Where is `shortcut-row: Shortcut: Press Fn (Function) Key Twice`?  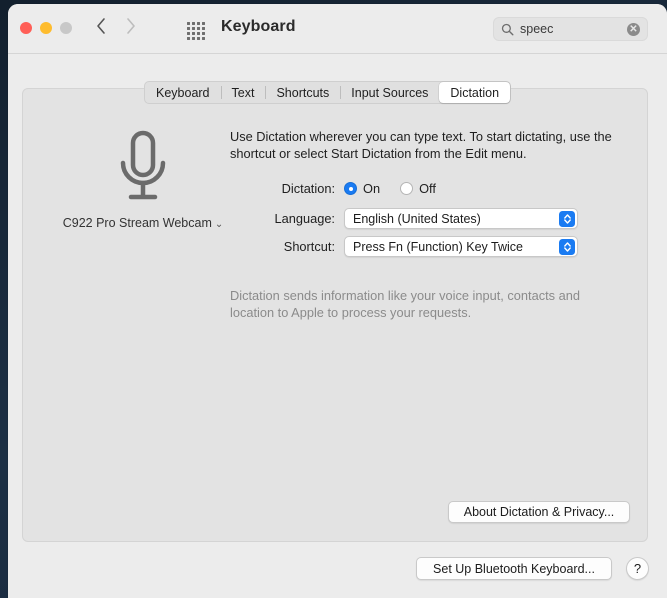
shortcut-row: Shortcut: Press Fn (Function) Key Twice is located at coordinates (404, 246).